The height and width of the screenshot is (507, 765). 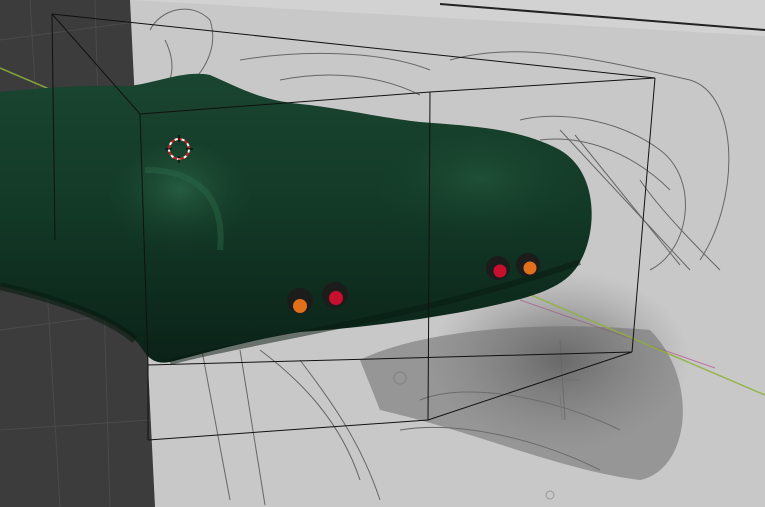 I want to click on tail-light-left-outer, so click(x=300, y=301).